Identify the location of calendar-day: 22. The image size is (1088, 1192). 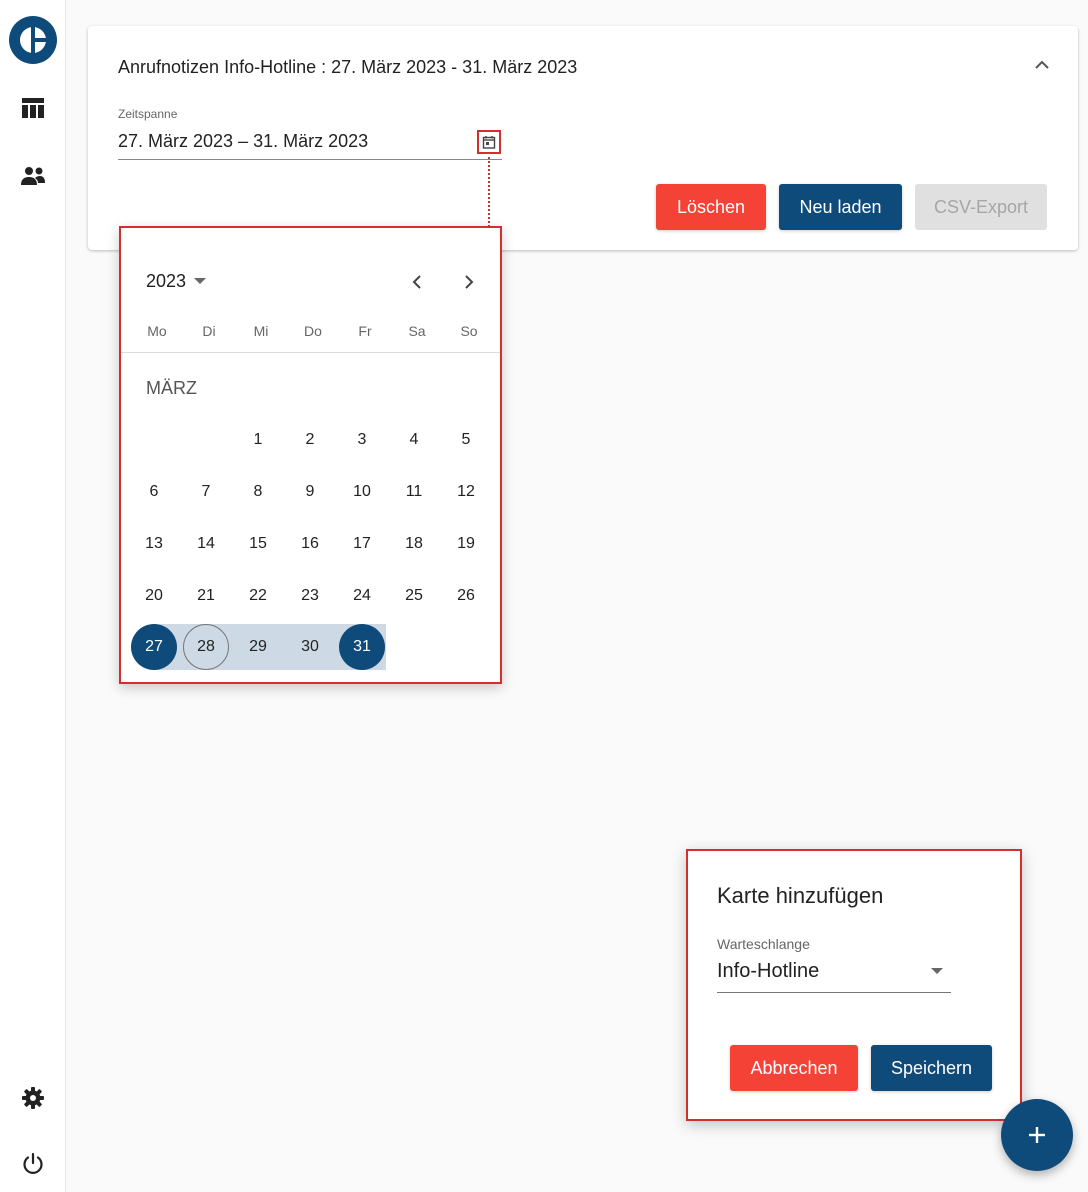
(258, 596).